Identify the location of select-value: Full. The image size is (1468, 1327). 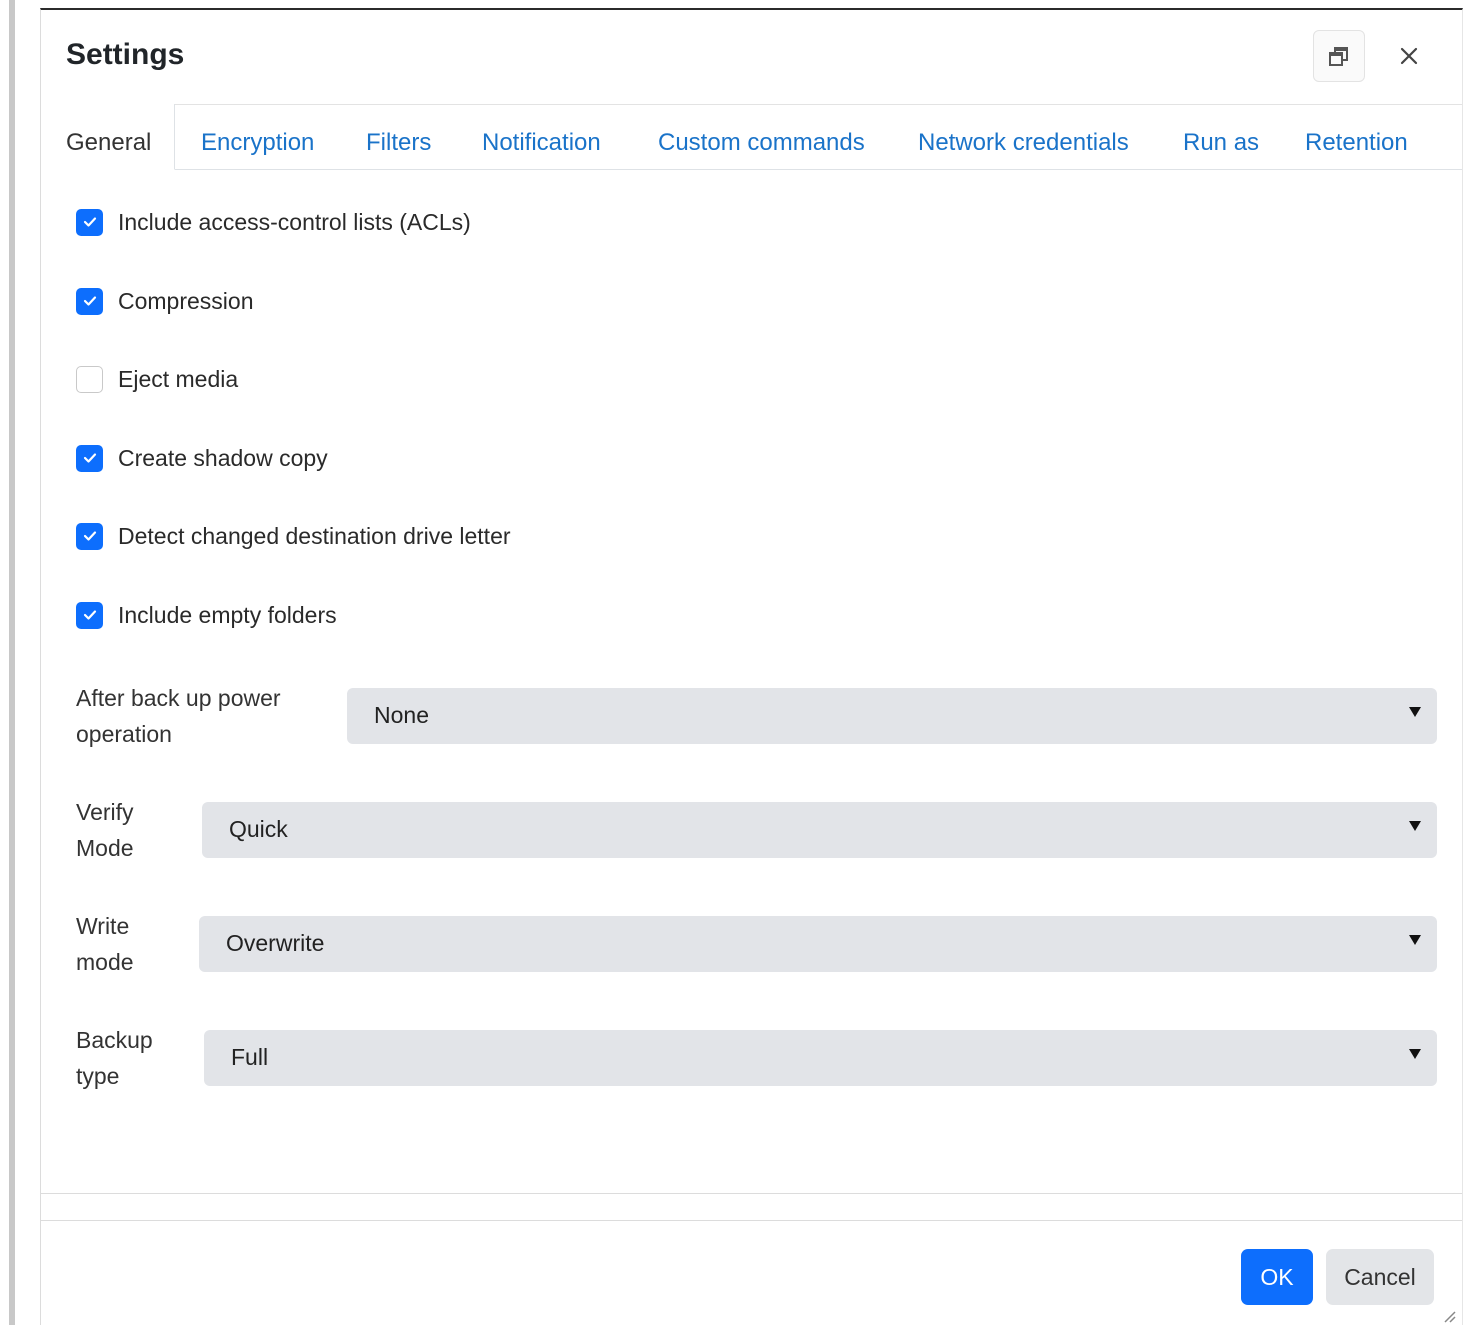
(250, 1057).